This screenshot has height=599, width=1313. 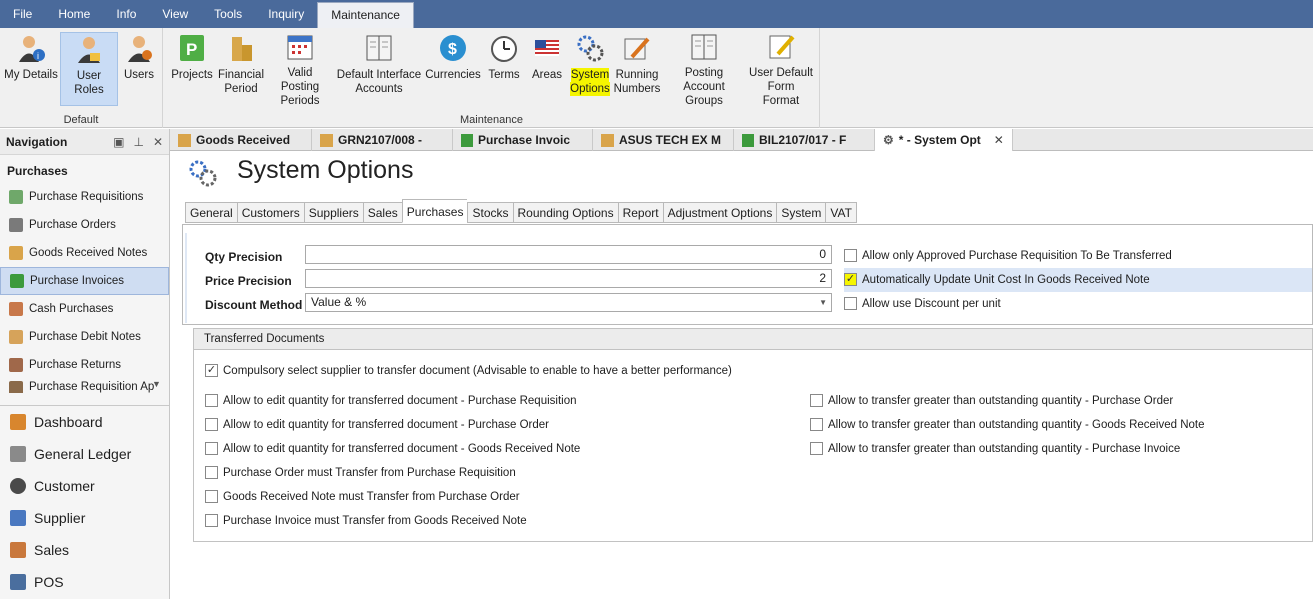 I want to click on areas-button: Areas, so click(x=547, y=68).